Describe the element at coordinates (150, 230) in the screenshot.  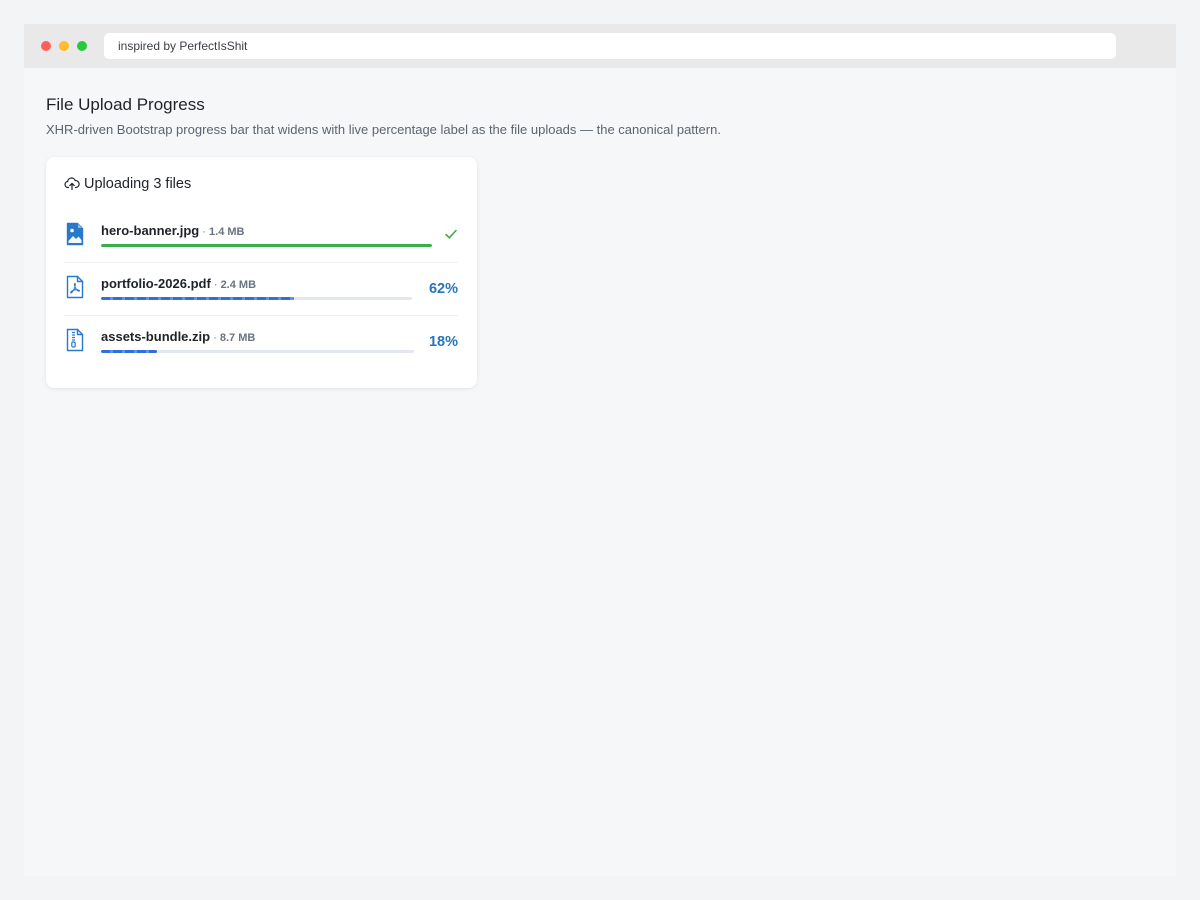
I see `file-name: hero-banner.jpg` at that location.